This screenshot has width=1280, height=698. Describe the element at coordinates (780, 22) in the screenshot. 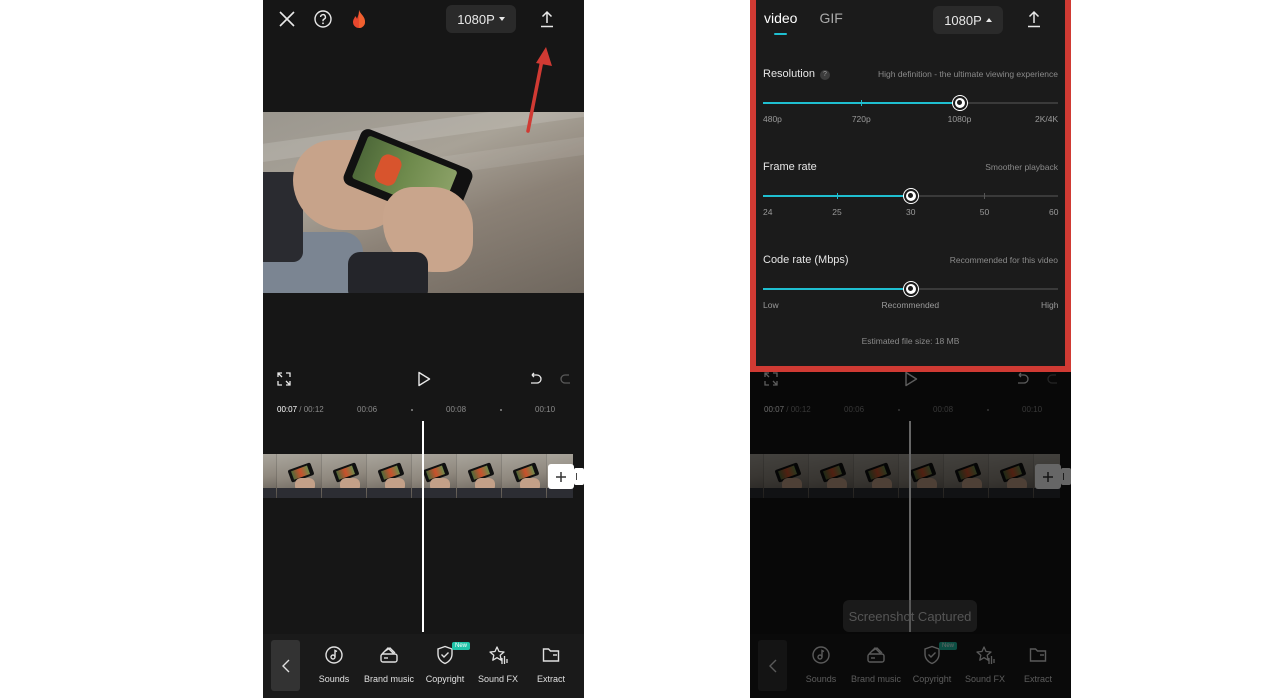

I see `tab-video: video` at that location.